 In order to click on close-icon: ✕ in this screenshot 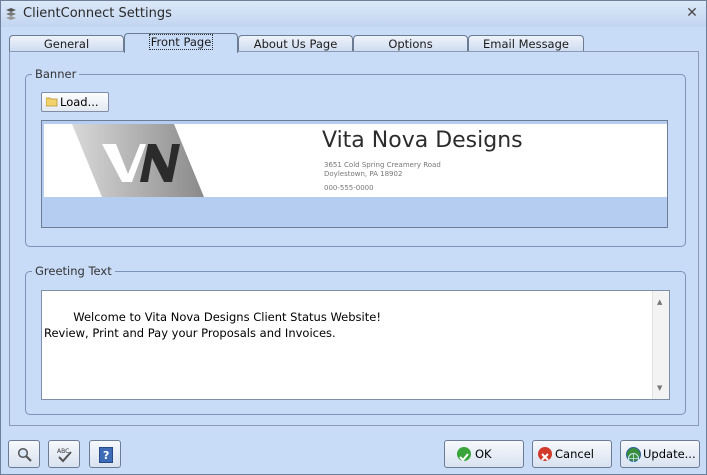, I will do `click(692, 13)`.